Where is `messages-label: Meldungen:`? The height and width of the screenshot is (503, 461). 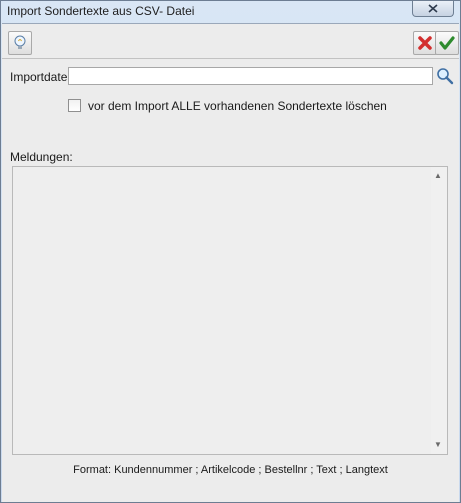
messages-label: Meldungen: is located at coordinates (41, 157).